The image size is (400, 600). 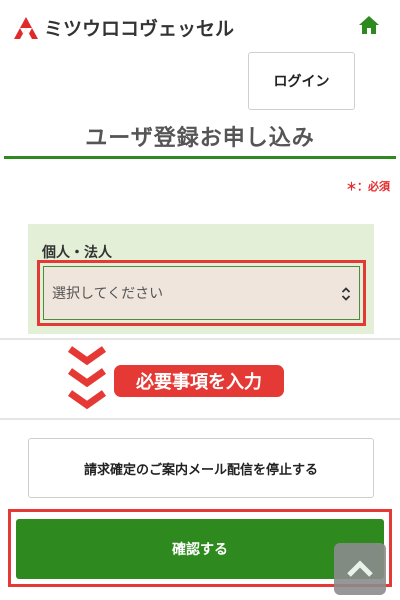 I want to click on required-note: ＊：必須, so click(x=368, y=186).